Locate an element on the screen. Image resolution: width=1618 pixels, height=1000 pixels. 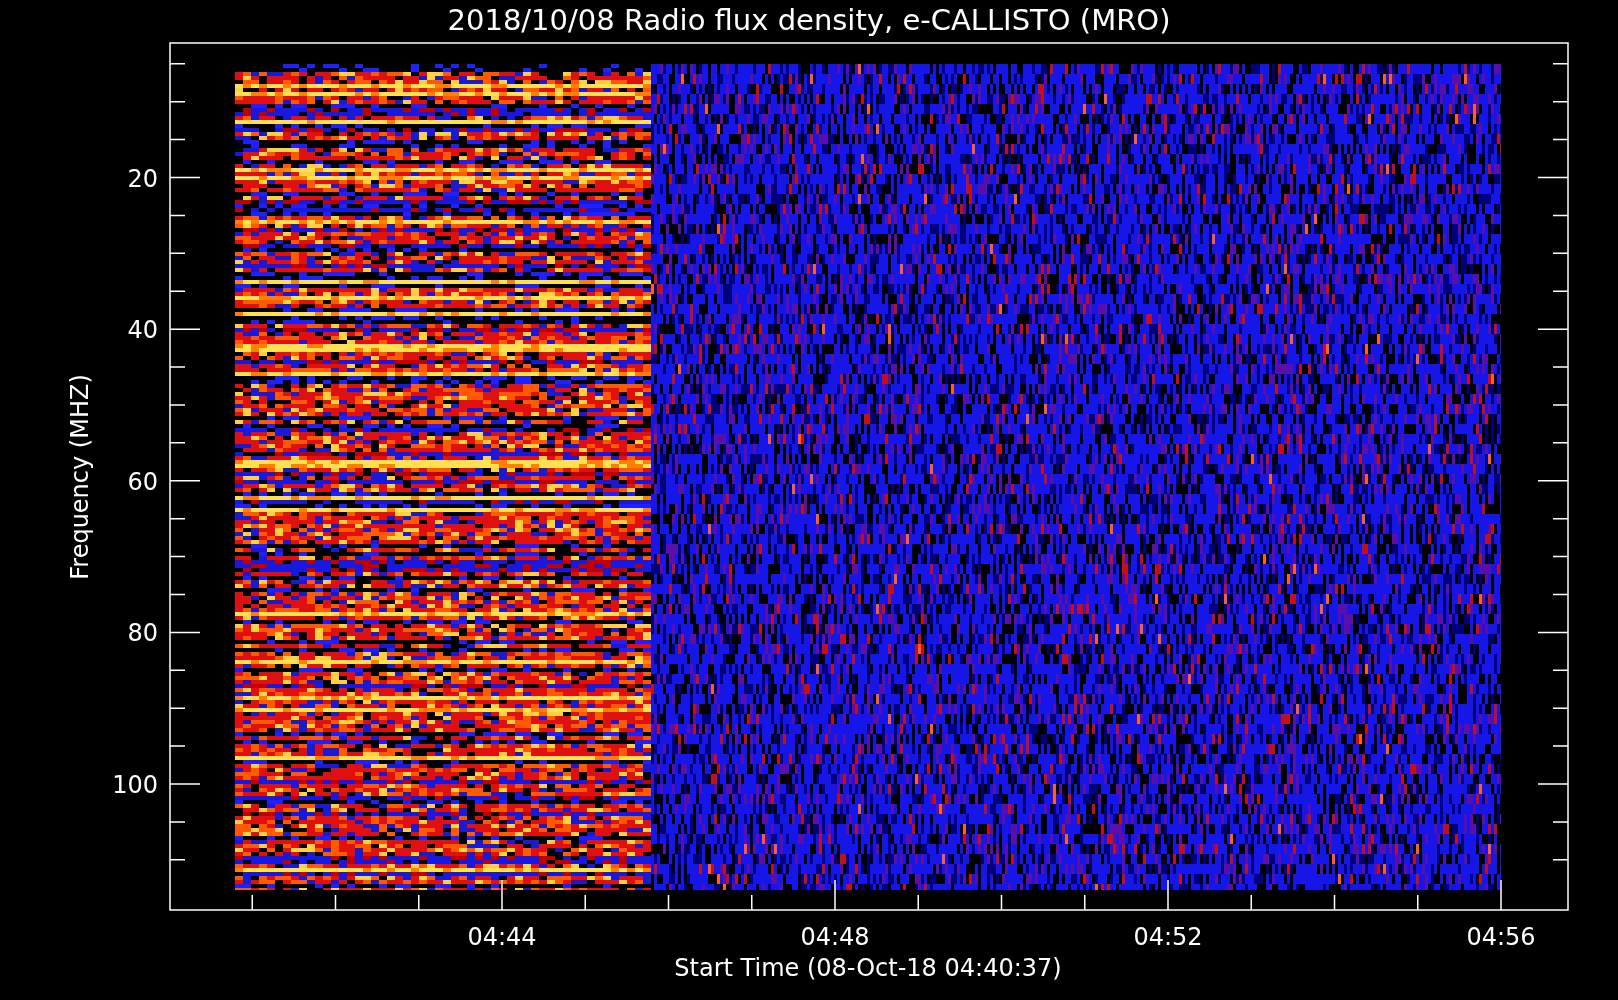
x-axis-title: Start Time (08-Oct-18 04:40:37) is located at coordinates (868, 968).